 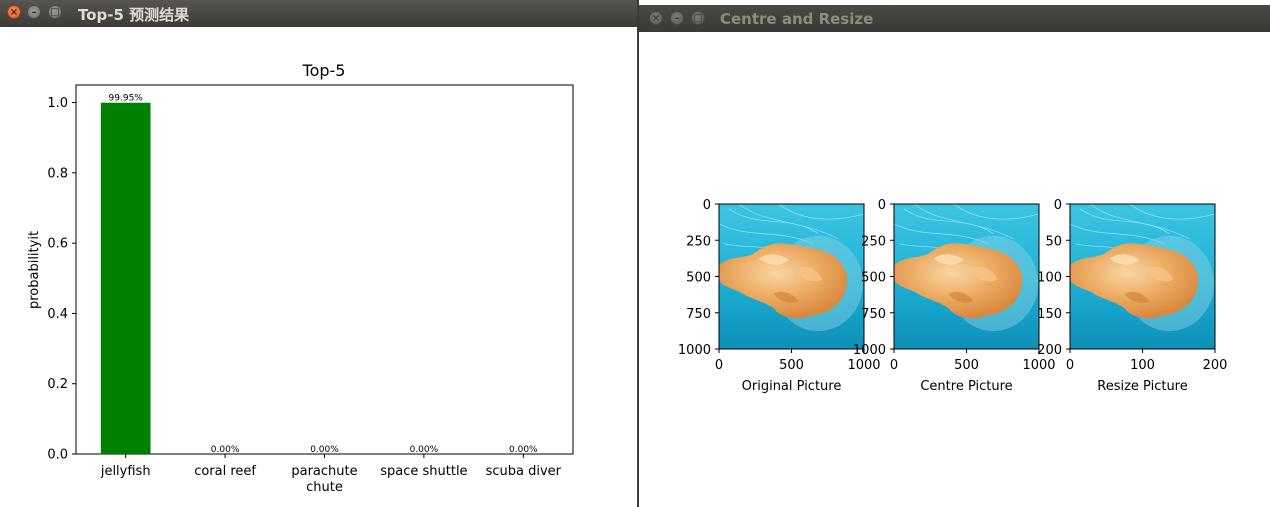 I want to click on image-caption: Resize Picture, so click(x=1142, y=386).